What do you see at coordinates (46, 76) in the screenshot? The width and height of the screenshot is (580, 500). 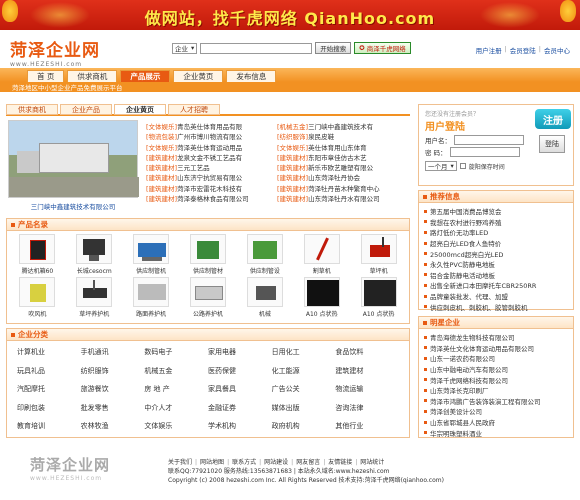 I see `nav-home: 首 页` at bounding box center [46, 76].